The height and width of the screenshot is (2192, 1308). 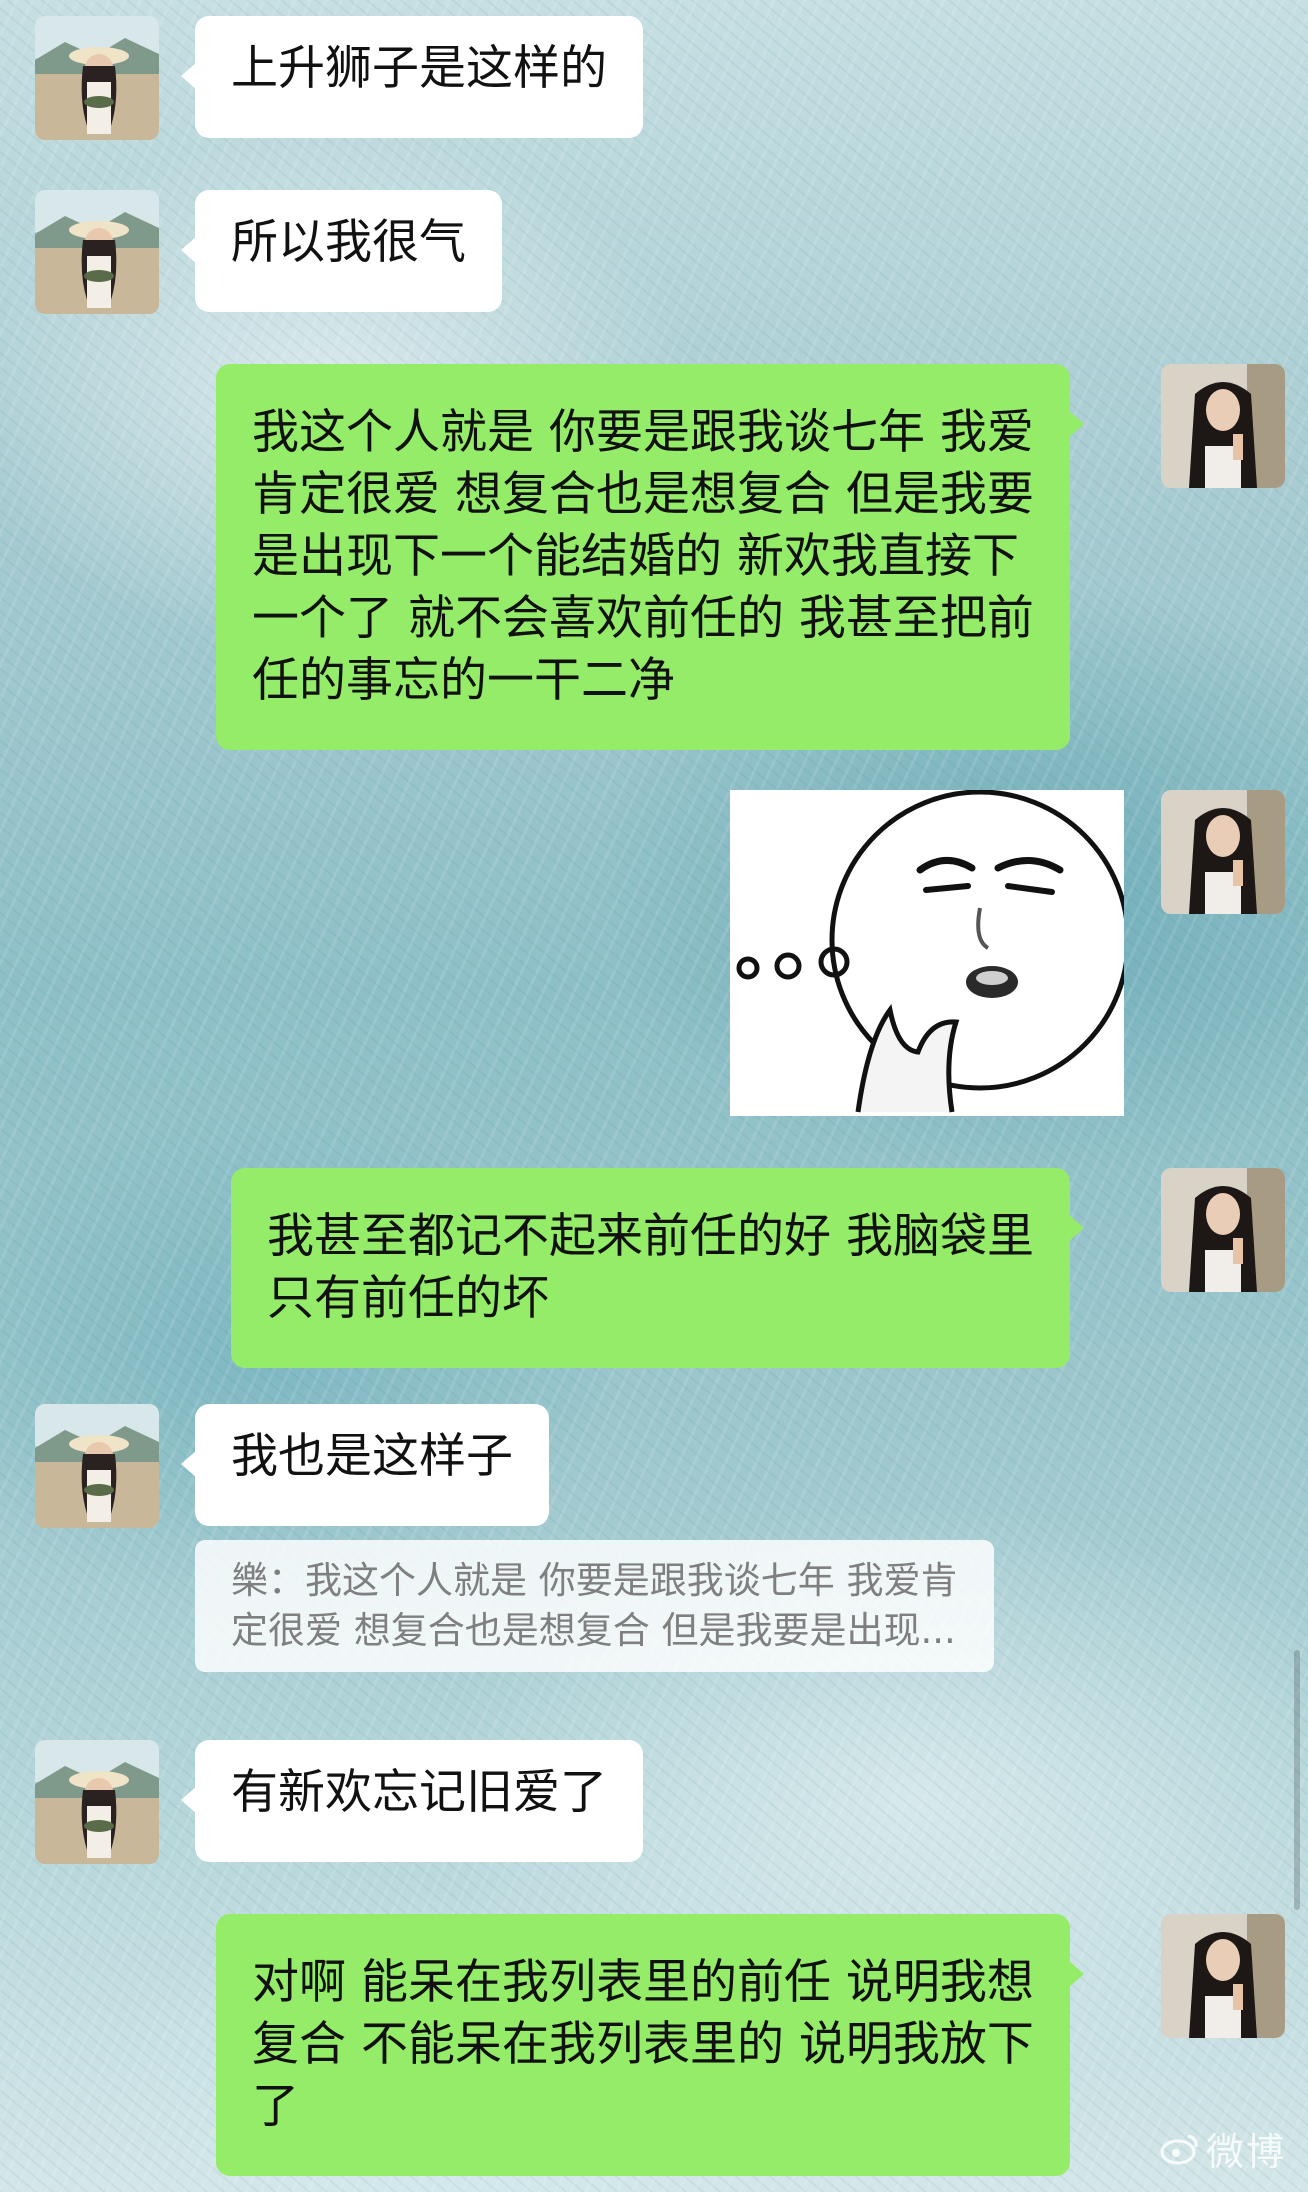 I want to click on watermark-text: 微博, so click(x=1245, y=2152).